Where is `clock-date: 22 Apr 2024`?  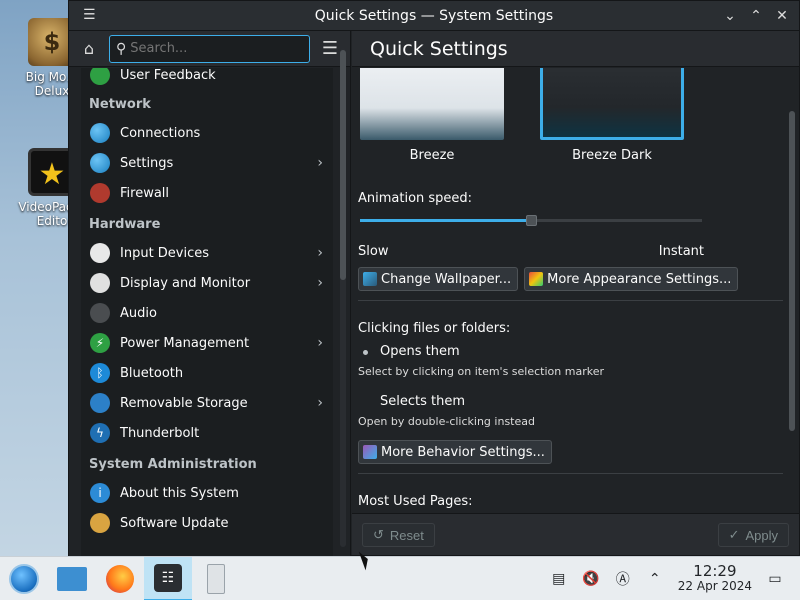
clock-date: 22 Apr 2024 is located at coordinates (714, 586).